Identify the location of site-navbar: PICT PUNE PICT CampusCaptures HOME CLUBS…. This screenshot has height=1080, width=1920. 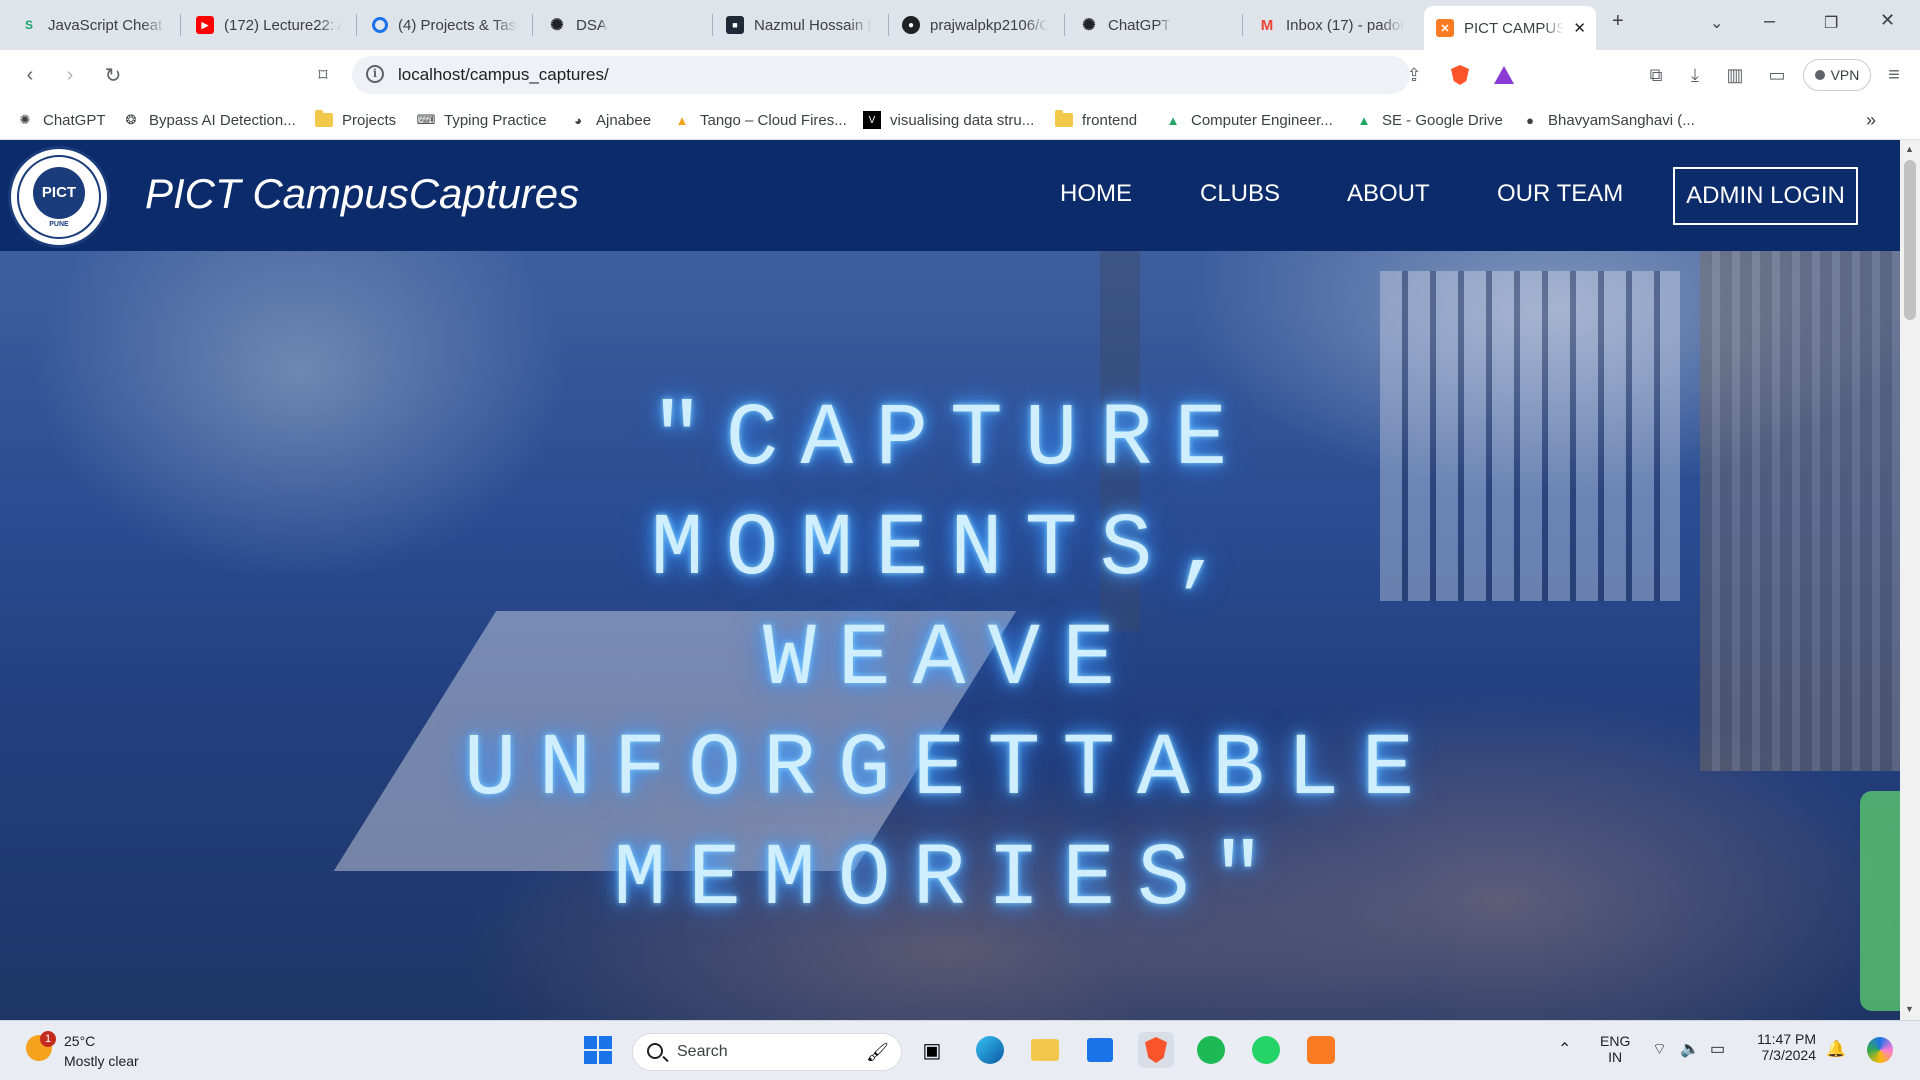
(950, 195).